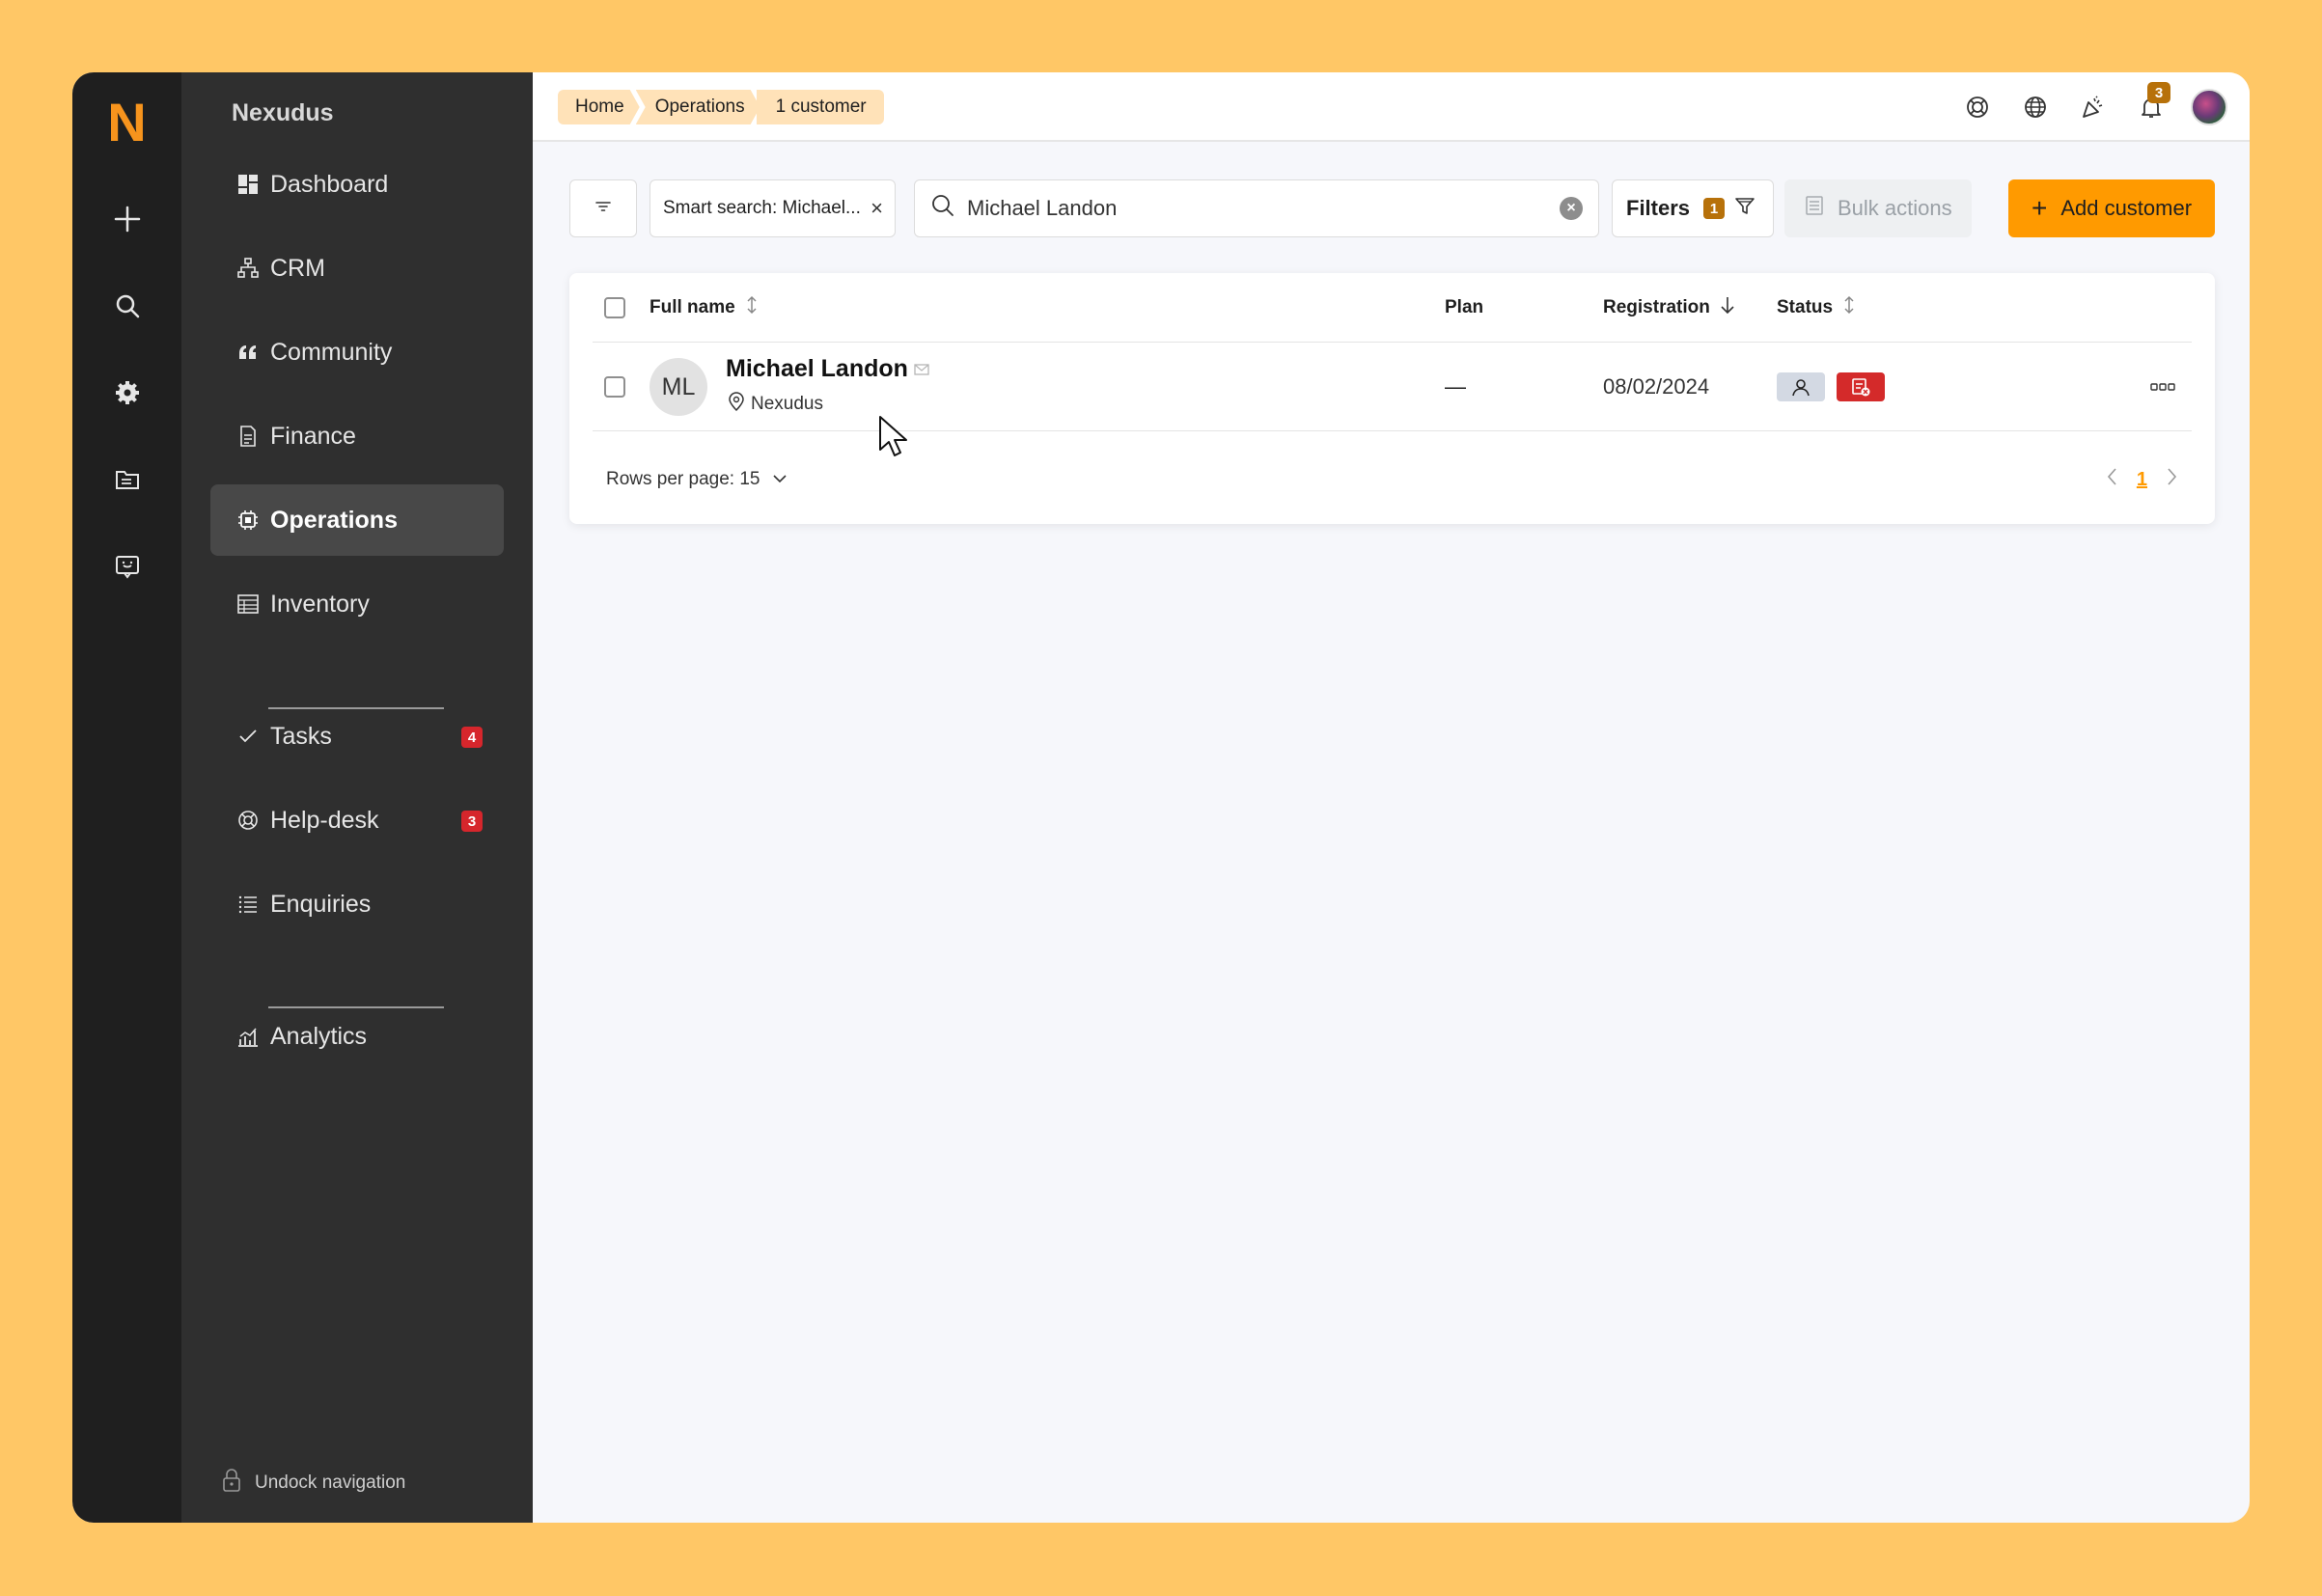  I want to click on sidebar-item-finance: Finance, so click(357, 436).